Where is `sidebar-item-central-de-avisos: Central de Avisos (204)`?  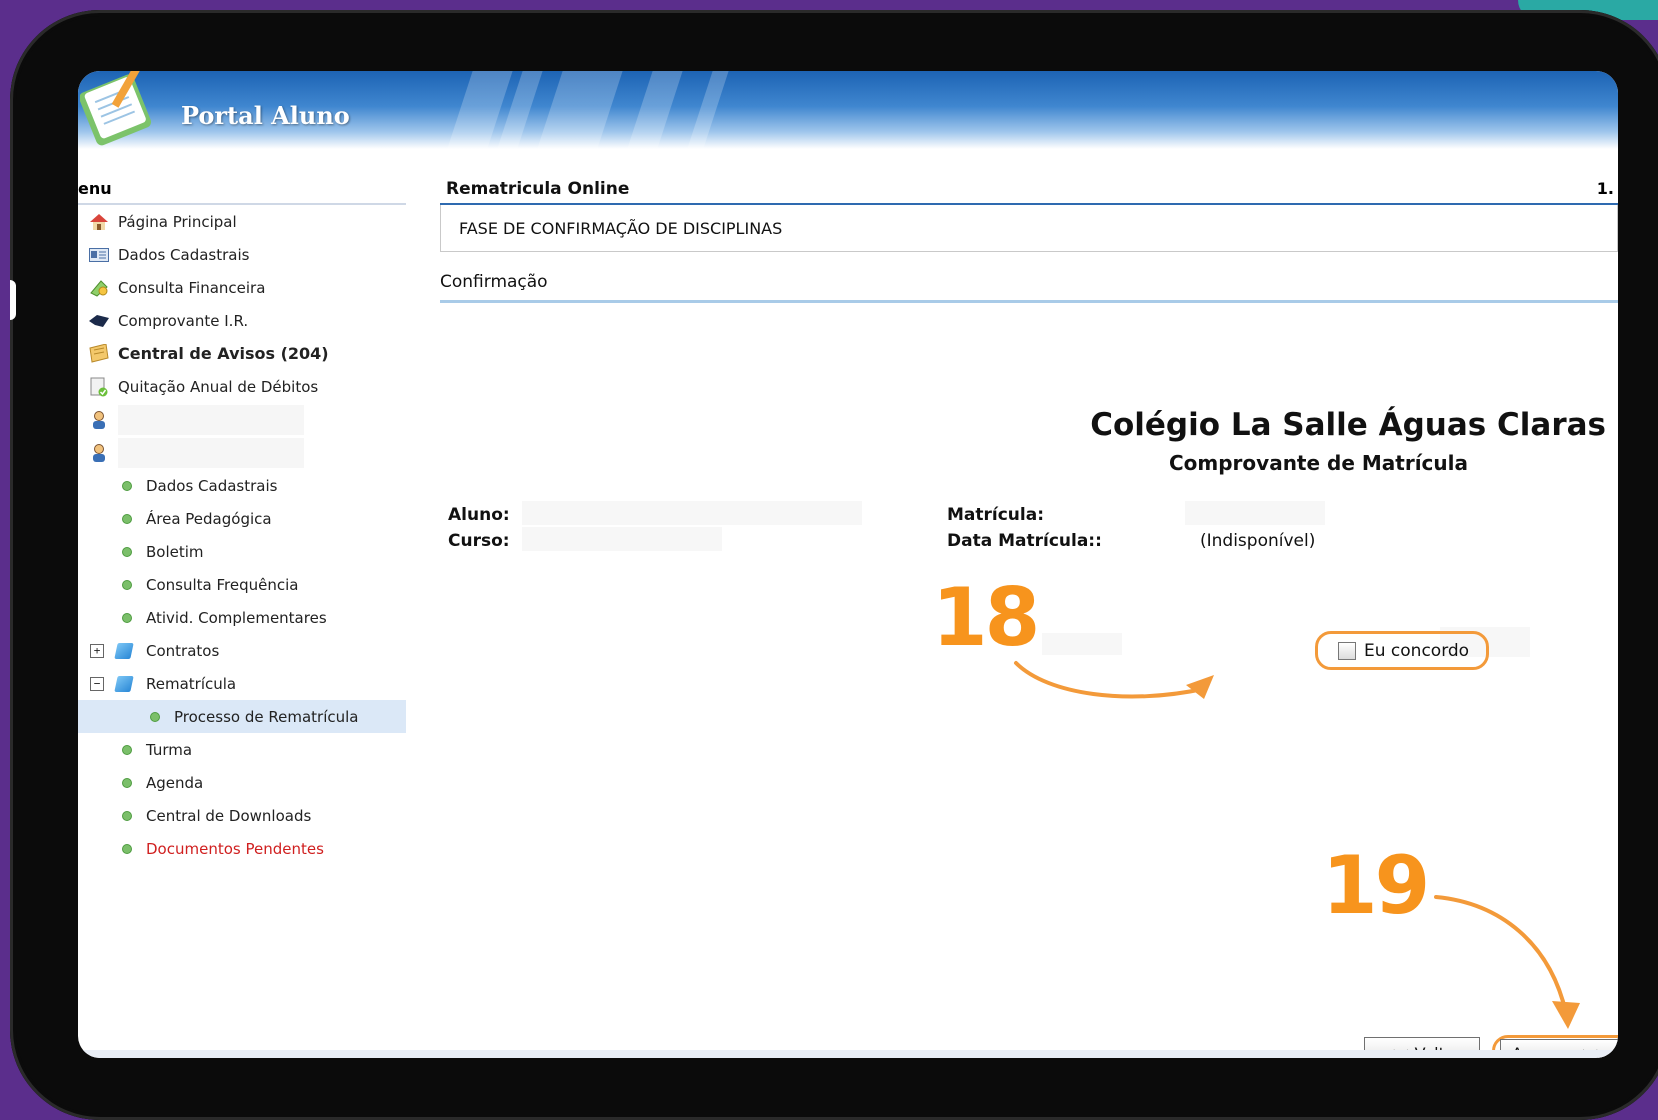
sidebar-item-central-de-avisos: Central de Avisos (204) is located at coordinates (242, 353).